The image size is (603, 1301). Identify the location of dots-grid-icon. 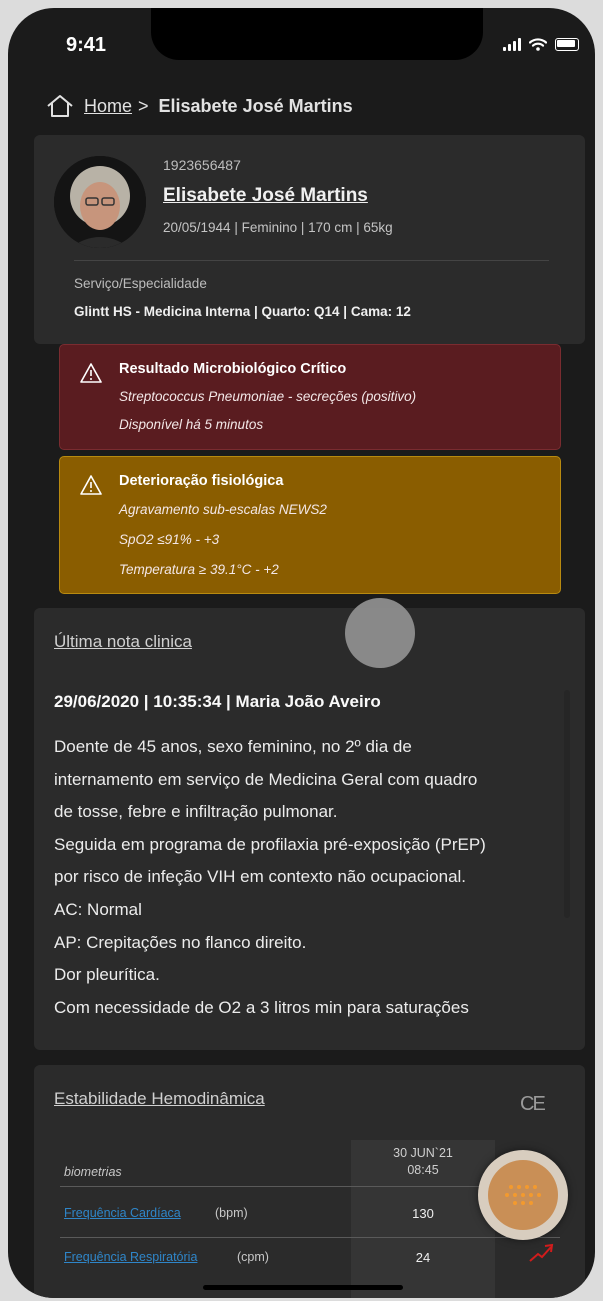
(523, 1195).